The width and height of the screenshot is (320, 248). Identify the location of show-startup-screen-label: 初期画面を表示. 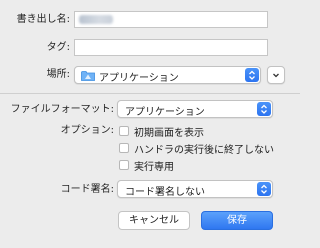
(169, 133).